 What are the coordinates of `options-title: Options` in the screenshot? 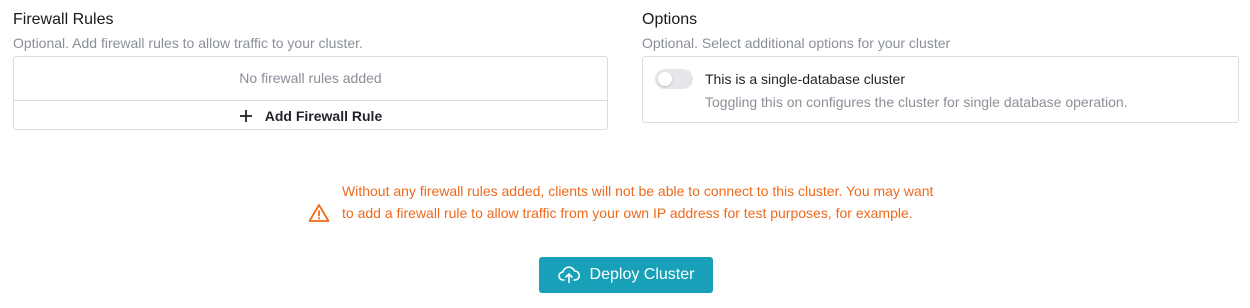 It's located at (670, 19).